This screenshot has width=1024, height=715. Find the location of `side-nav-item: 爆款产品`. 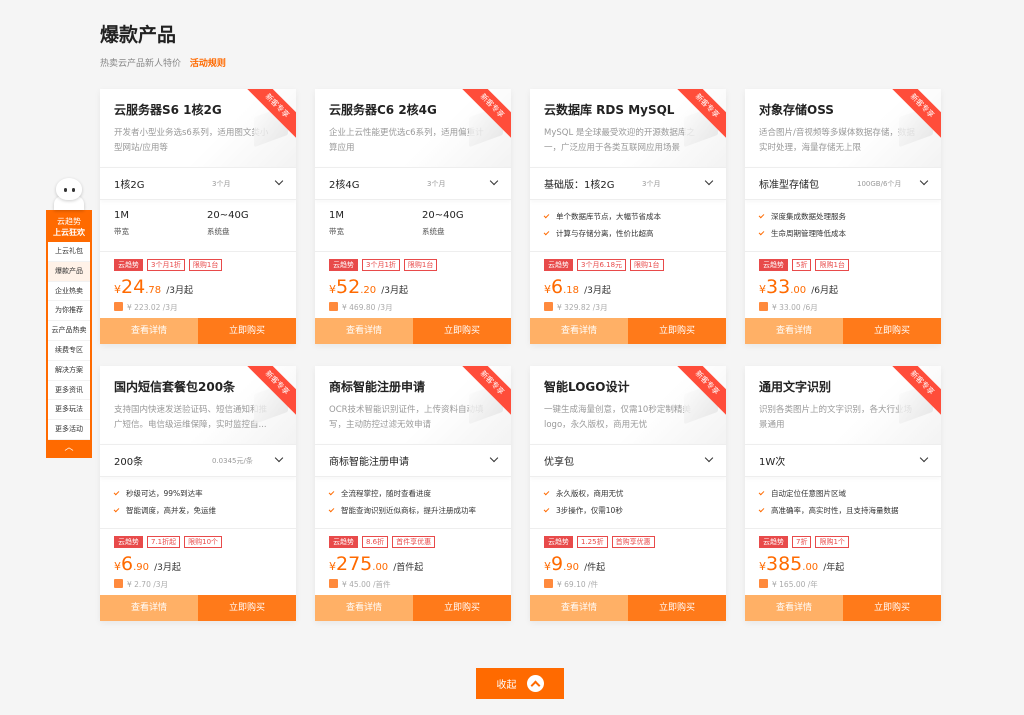

side-nav-item: 爆款产品 is located at coordinates (69, 271).